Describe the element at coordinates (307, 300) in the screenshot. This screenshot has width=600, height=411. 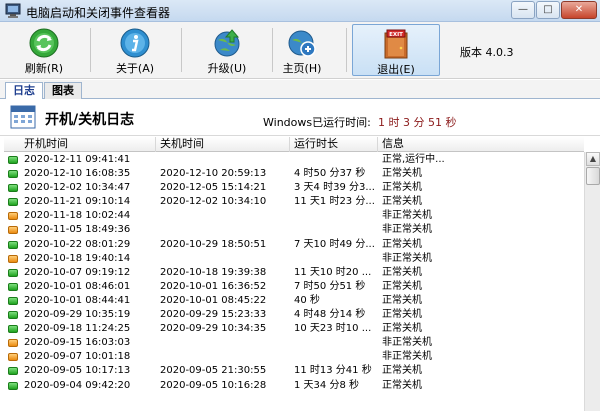
I see `cell-duration: 40 秒` at that location.